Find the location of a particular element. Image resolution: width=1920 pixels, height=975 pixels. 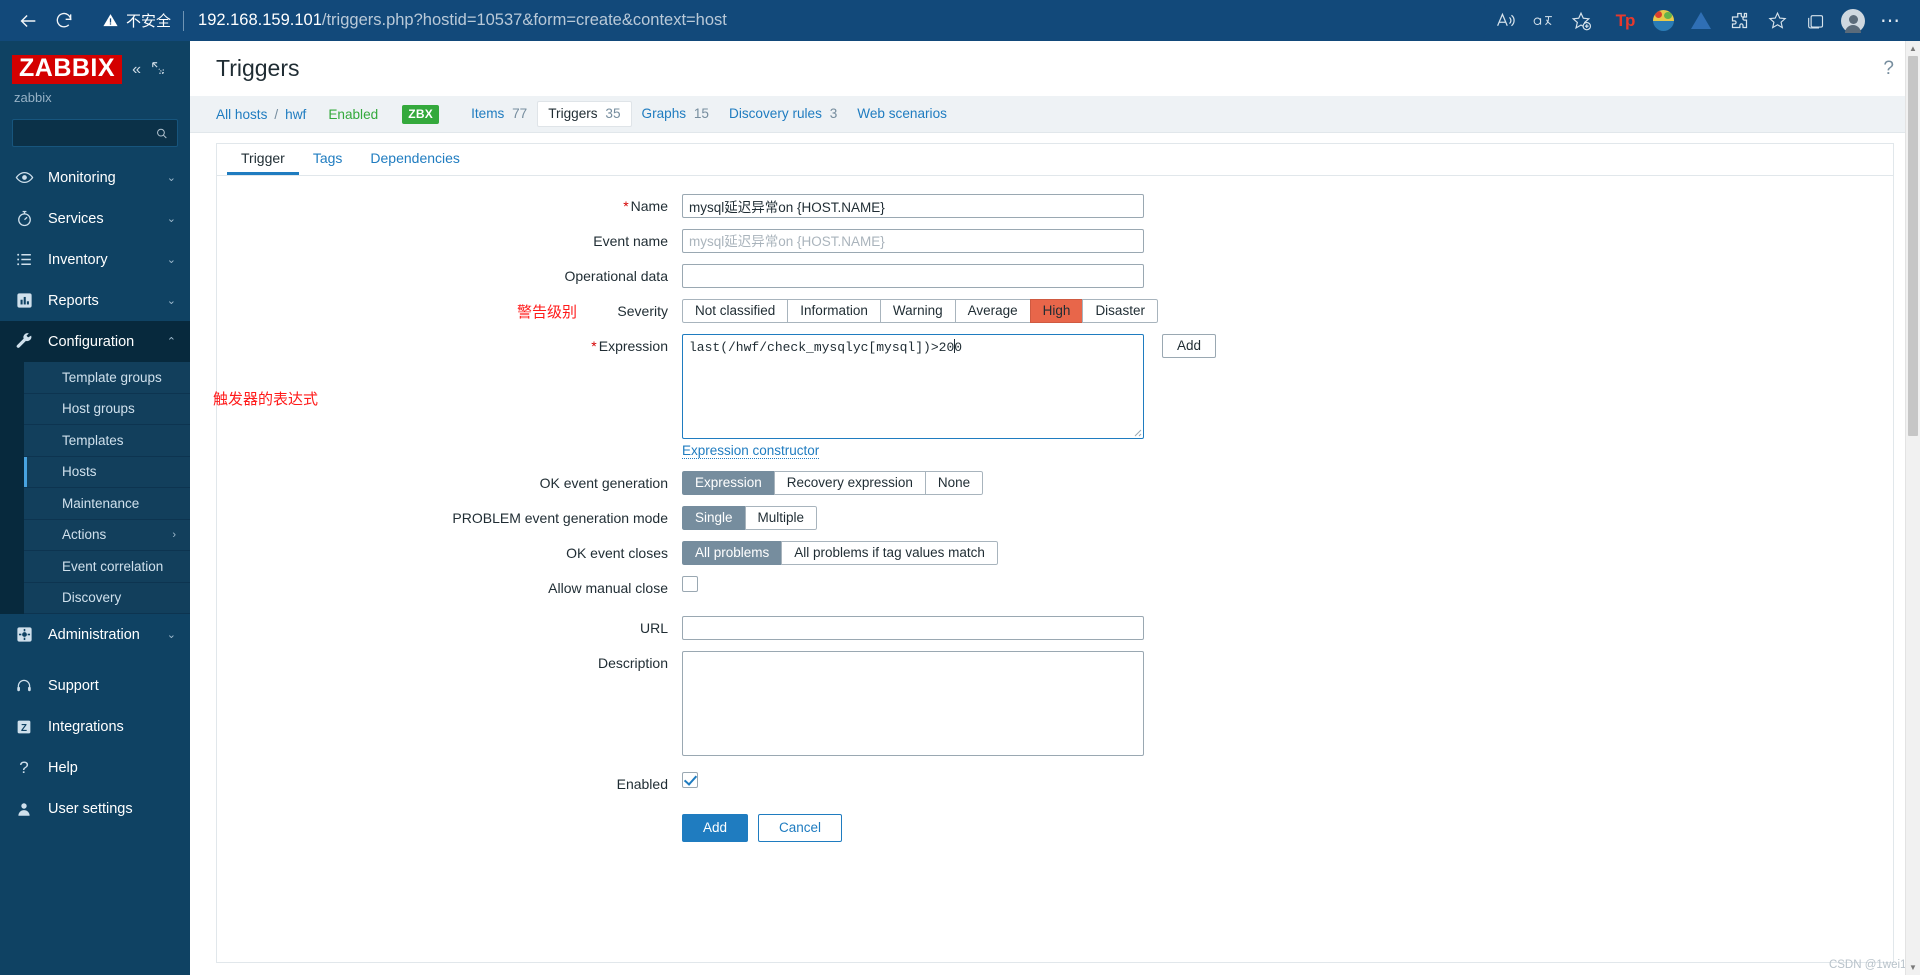

allow-manual-close-checkbox is located at coordinates (690, 584).